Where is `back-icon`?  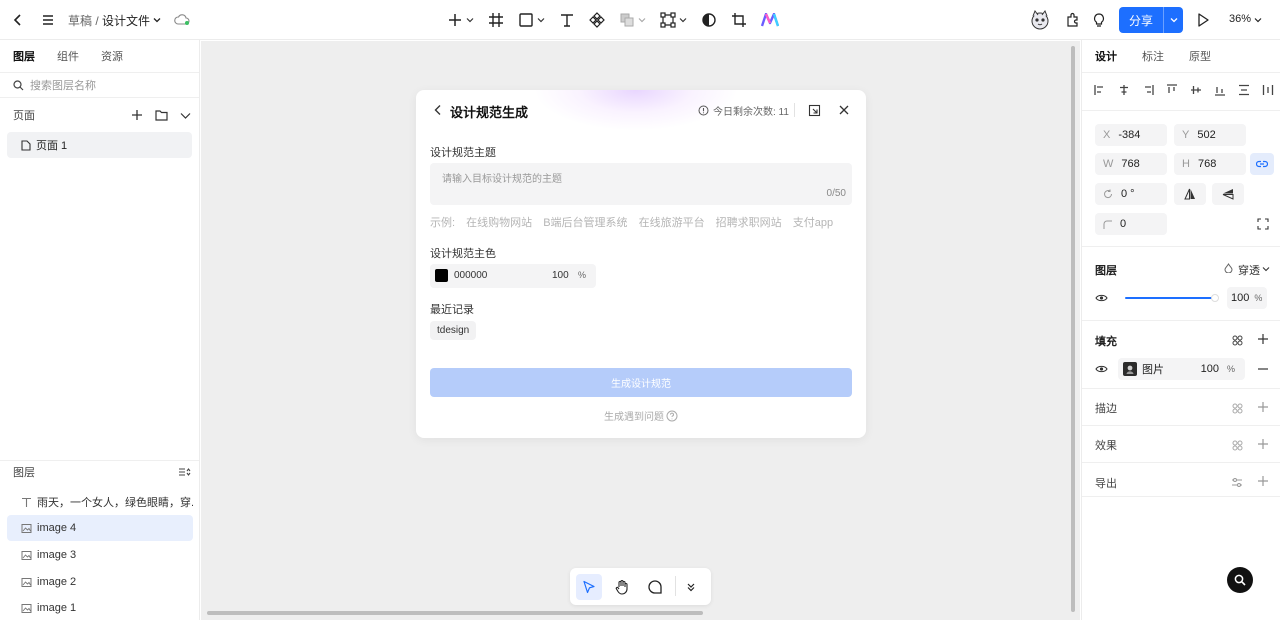
back-icon is located at coordinates (438, 110).